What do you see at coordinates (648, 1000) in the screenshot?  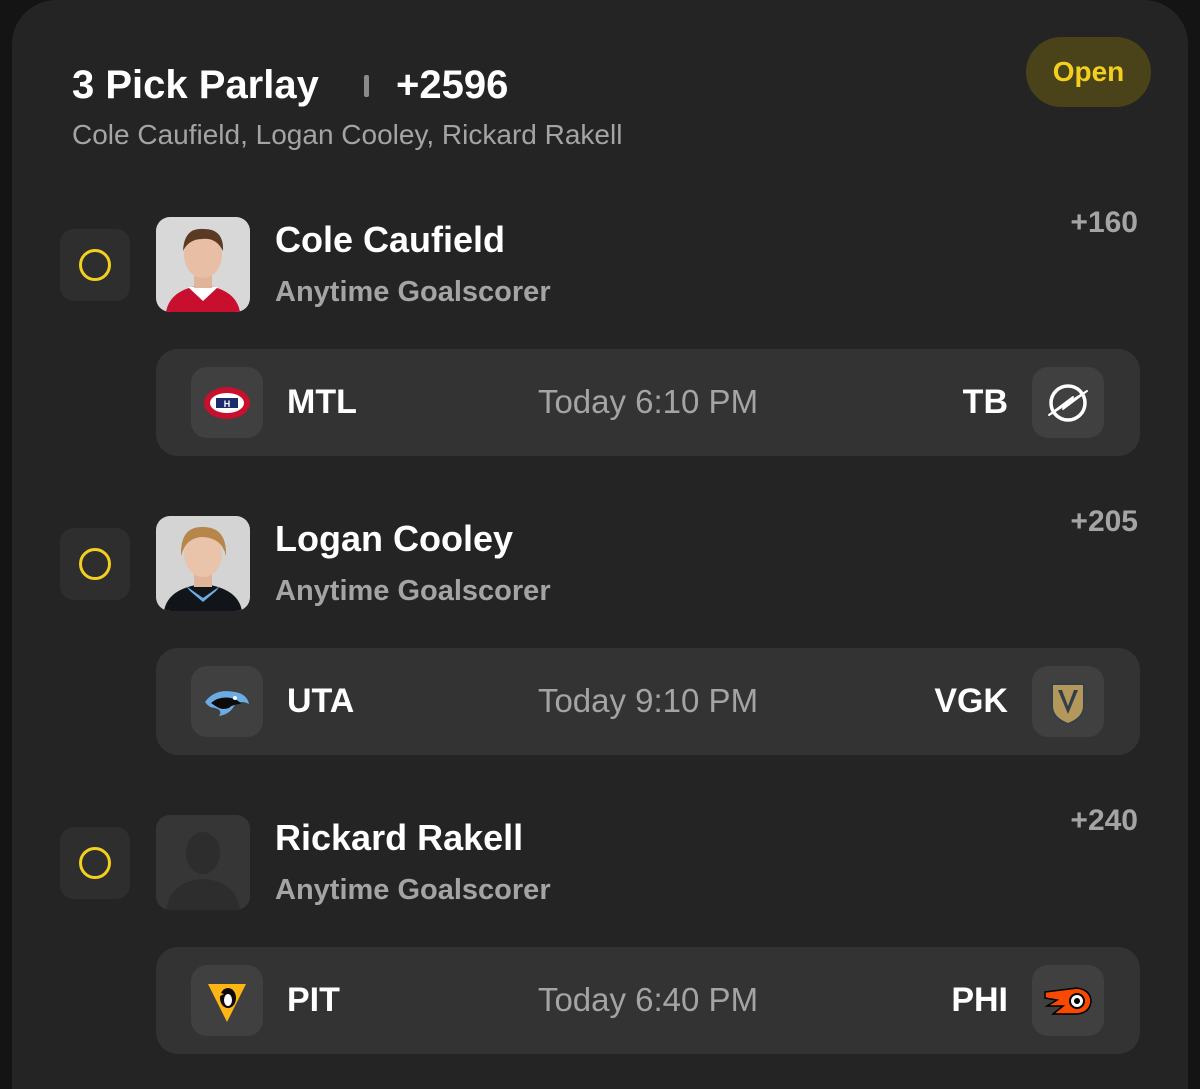 I see `game-info: PIT Today 6:40 PM PHI` at bounding box center [648, 1000].